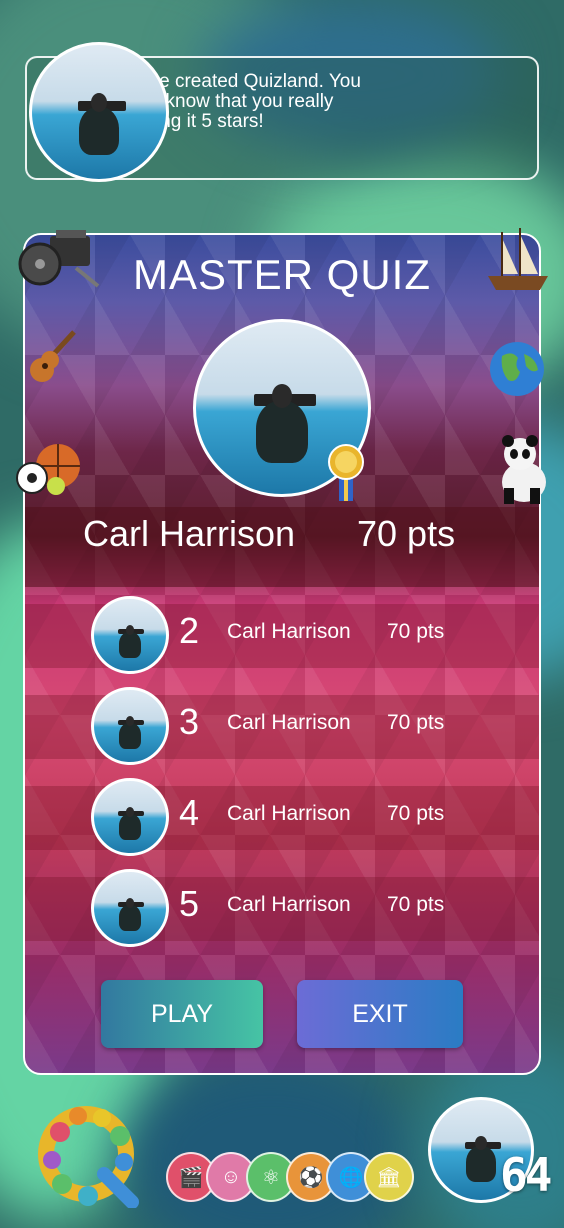 The height and width of the screenshot is (1228, 564). I want to click on leaderboard-row: 3 Carl Harrison 70 pts, so click(282, 728).